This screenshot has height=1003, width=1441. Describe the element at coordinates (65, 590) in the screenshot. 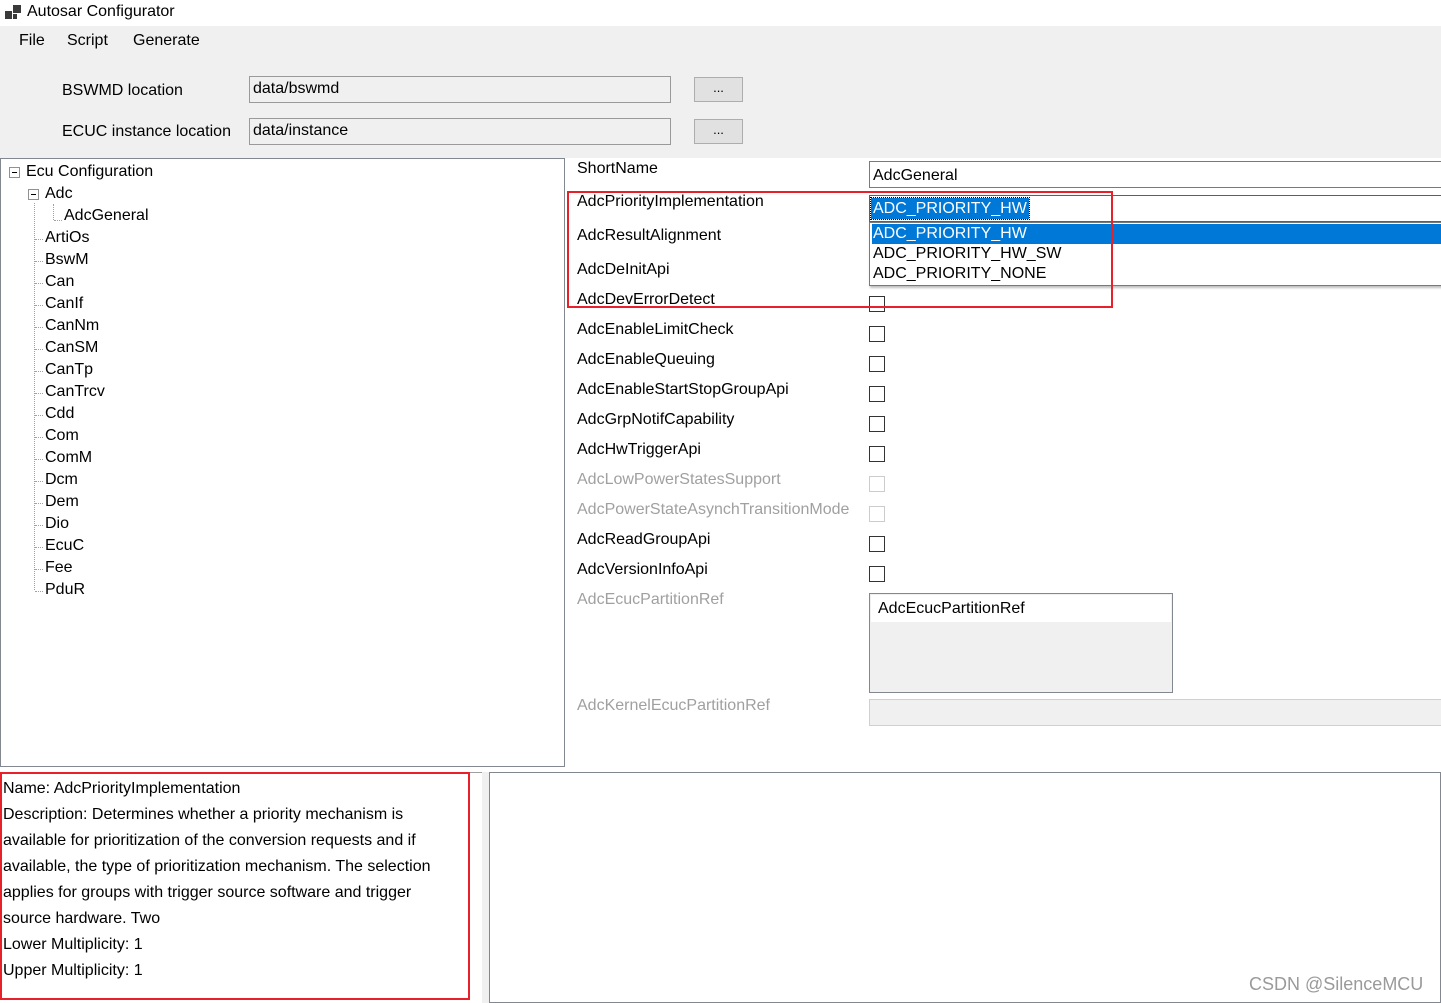

I see `tree-node-pdur: PduR` at that location.